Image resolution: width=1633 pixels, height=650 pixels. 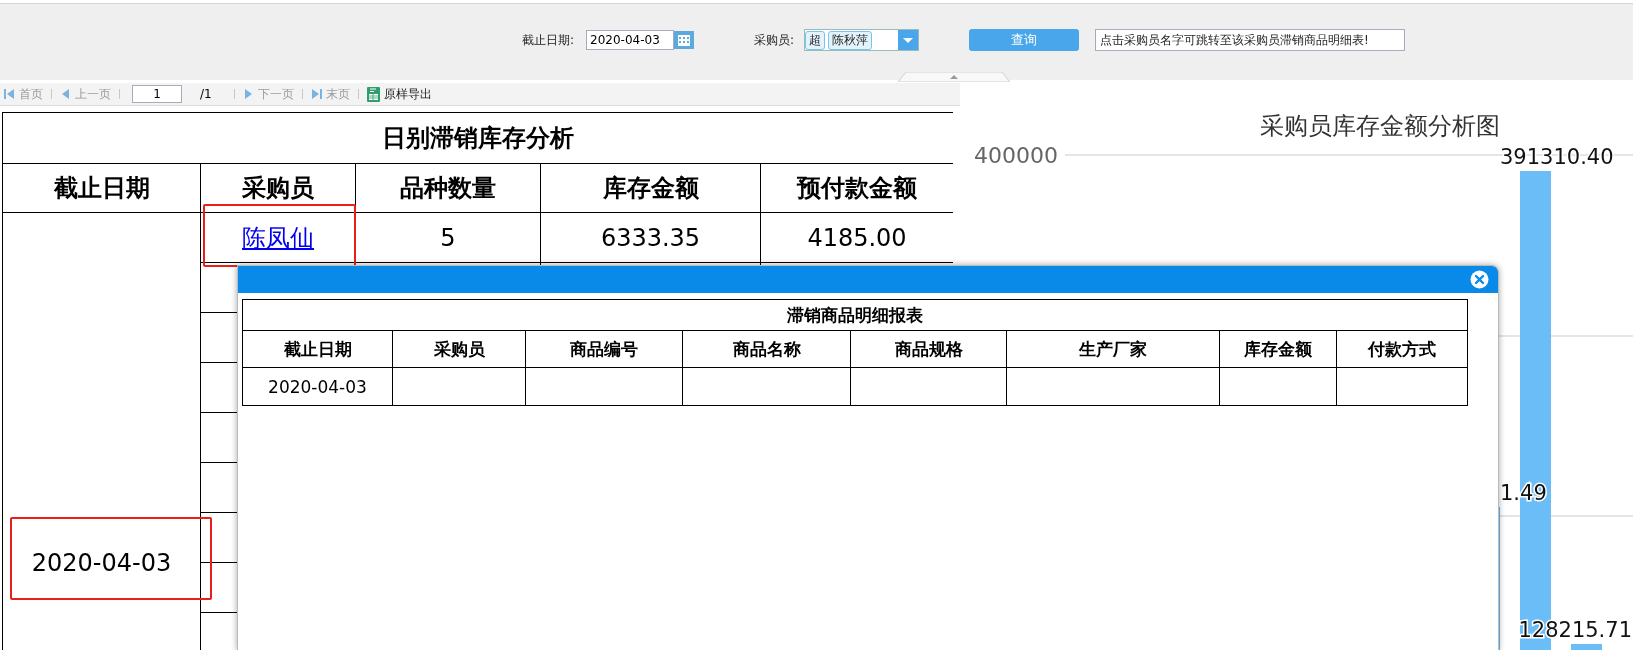 What do you see at coordinates (9, 94) in the screenshot?
I see `first-page-icon` at bounding box center [9, 94].